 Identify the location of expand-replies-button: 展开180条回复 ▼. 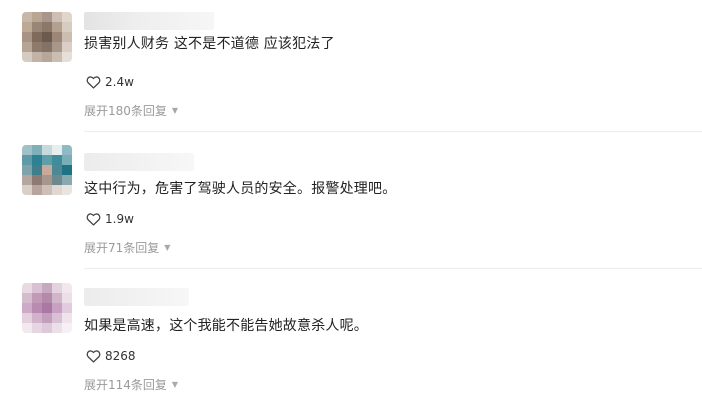
(131, 110).